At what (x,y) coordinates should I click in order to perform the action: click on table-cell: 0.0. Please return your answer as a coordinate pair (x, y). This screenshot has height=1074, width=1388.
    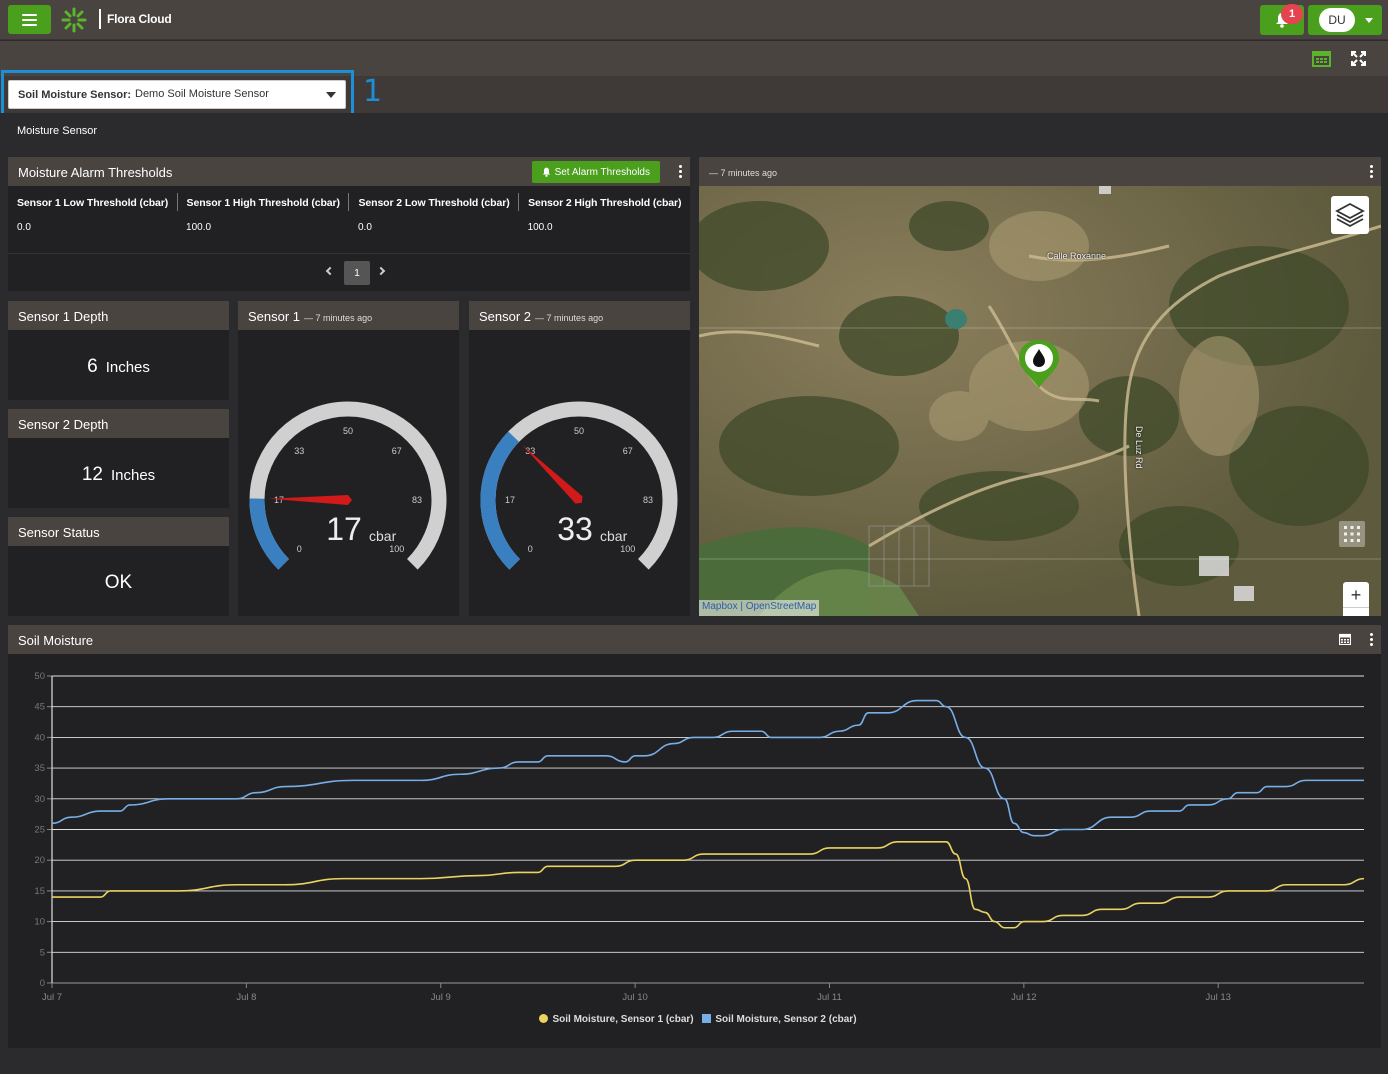
    Looking at the image, I should click on (24, 227).